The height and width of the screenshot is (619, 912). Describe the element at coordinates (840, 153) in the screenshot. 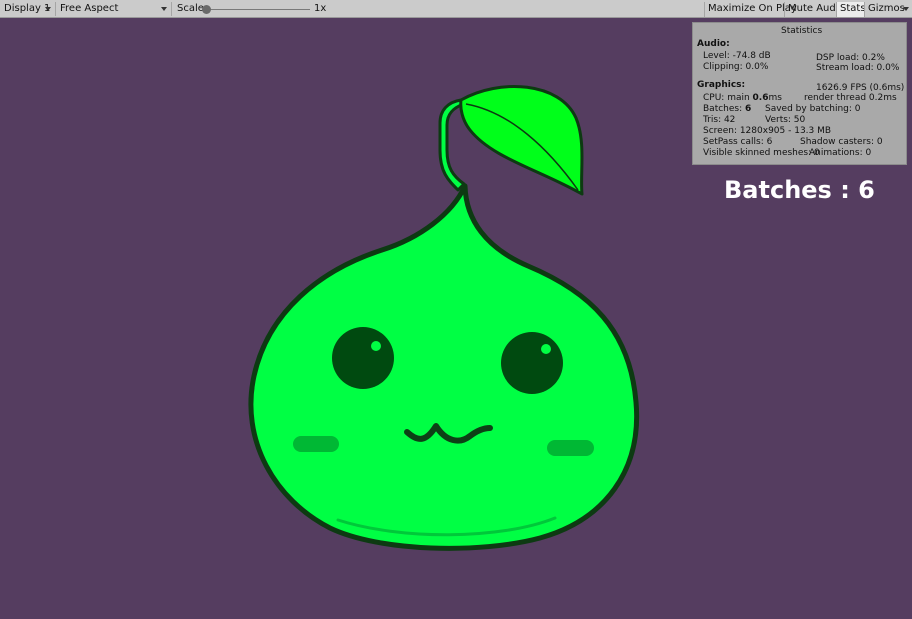

I see `animations-count: Animations: 0` at that location.